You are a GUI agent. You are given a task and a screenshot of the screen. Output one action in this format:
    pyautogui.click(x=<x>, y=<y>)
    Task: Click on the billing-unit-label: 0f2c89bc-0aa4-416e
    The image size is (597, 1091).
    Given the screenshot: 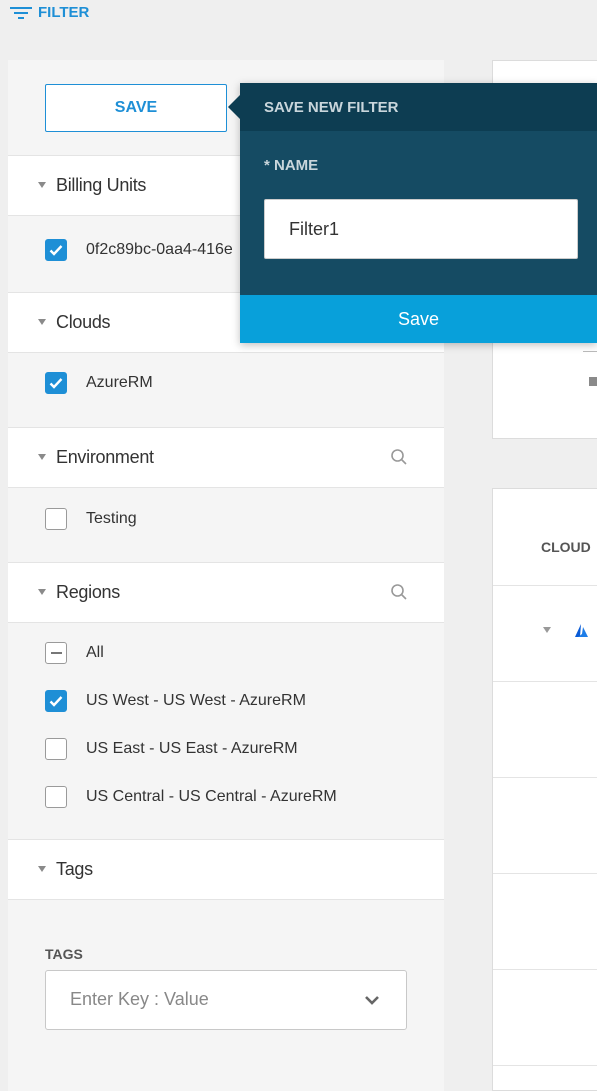 What is the action you would take?
    pyautogui.click(x=159, y=249)
    